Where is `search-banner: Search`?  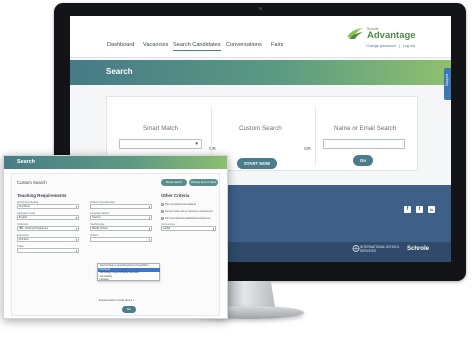 search-banner: Search is located at coordinates (260, 72).